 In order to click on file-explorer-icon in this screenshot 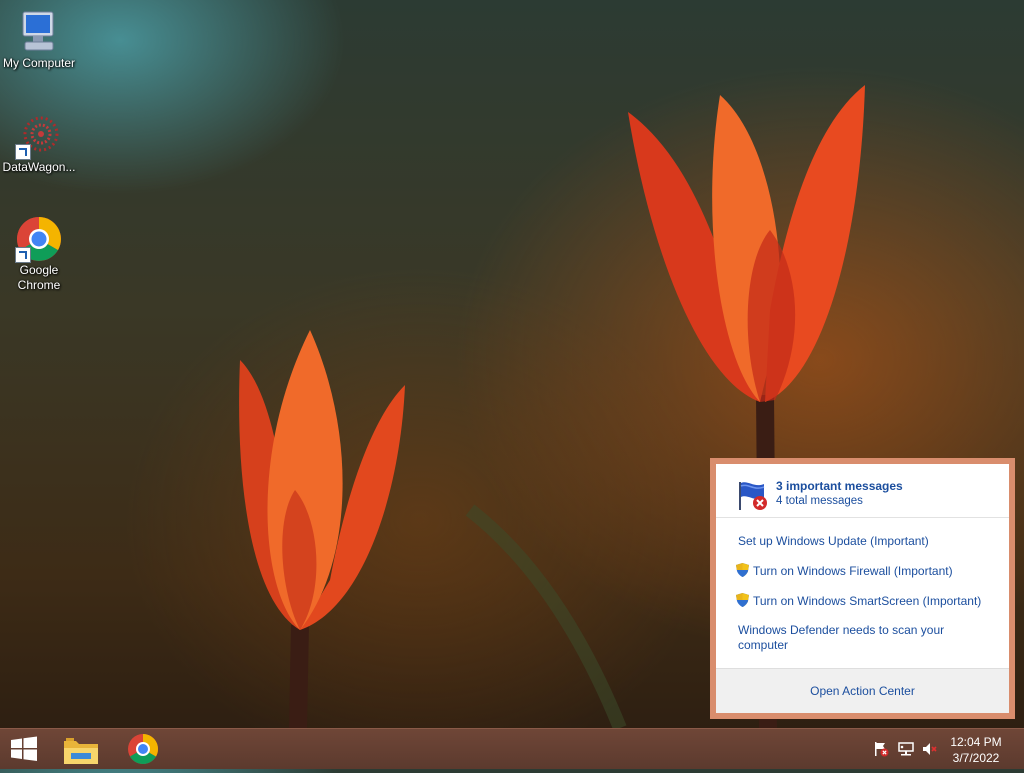, I will do `click(81, 751)`.